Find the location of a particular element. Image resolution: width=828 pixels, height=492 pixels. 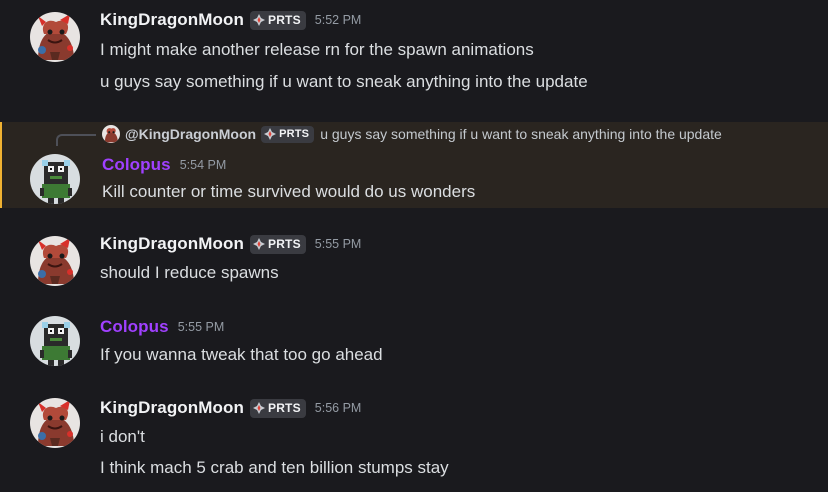

message-header: Colopus 5:54 PM is located at coordinates (164, 165).